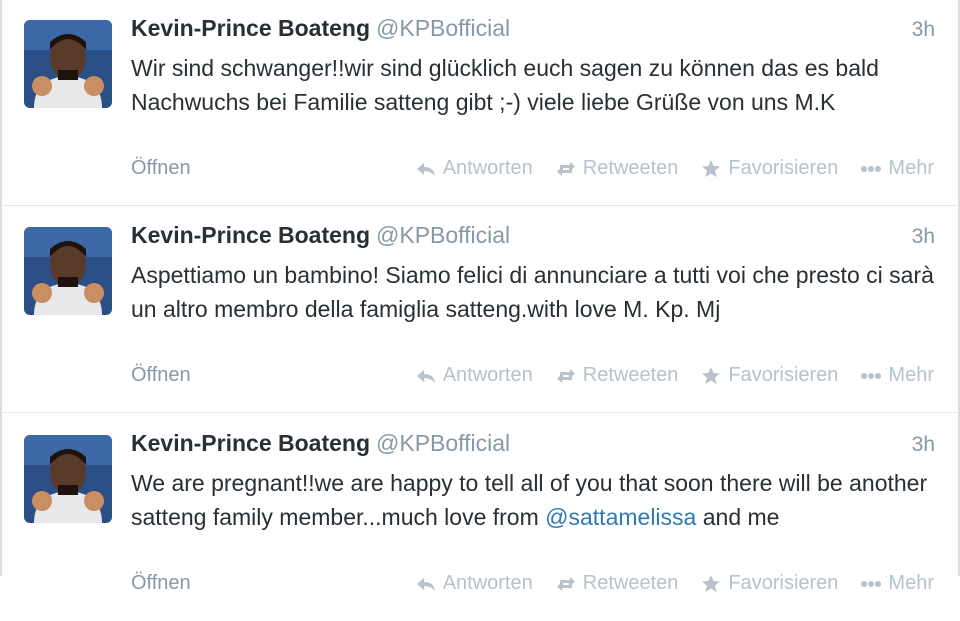 Image resolution: width=960 pixels, height=621 pixels. Describe the element at coordinates (620, 517) in the screenshot. I see `mention-link: @sattamelissa` at that location.